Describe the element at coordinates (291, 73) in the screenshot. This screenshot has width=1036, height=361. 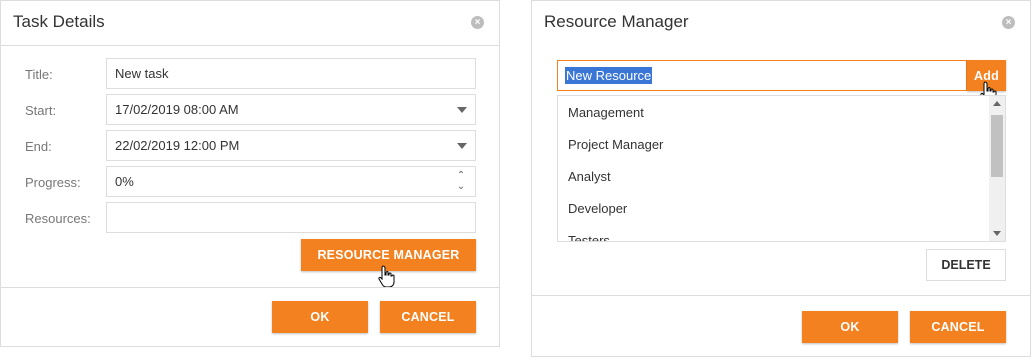
I see `title-input: New task` at that location.